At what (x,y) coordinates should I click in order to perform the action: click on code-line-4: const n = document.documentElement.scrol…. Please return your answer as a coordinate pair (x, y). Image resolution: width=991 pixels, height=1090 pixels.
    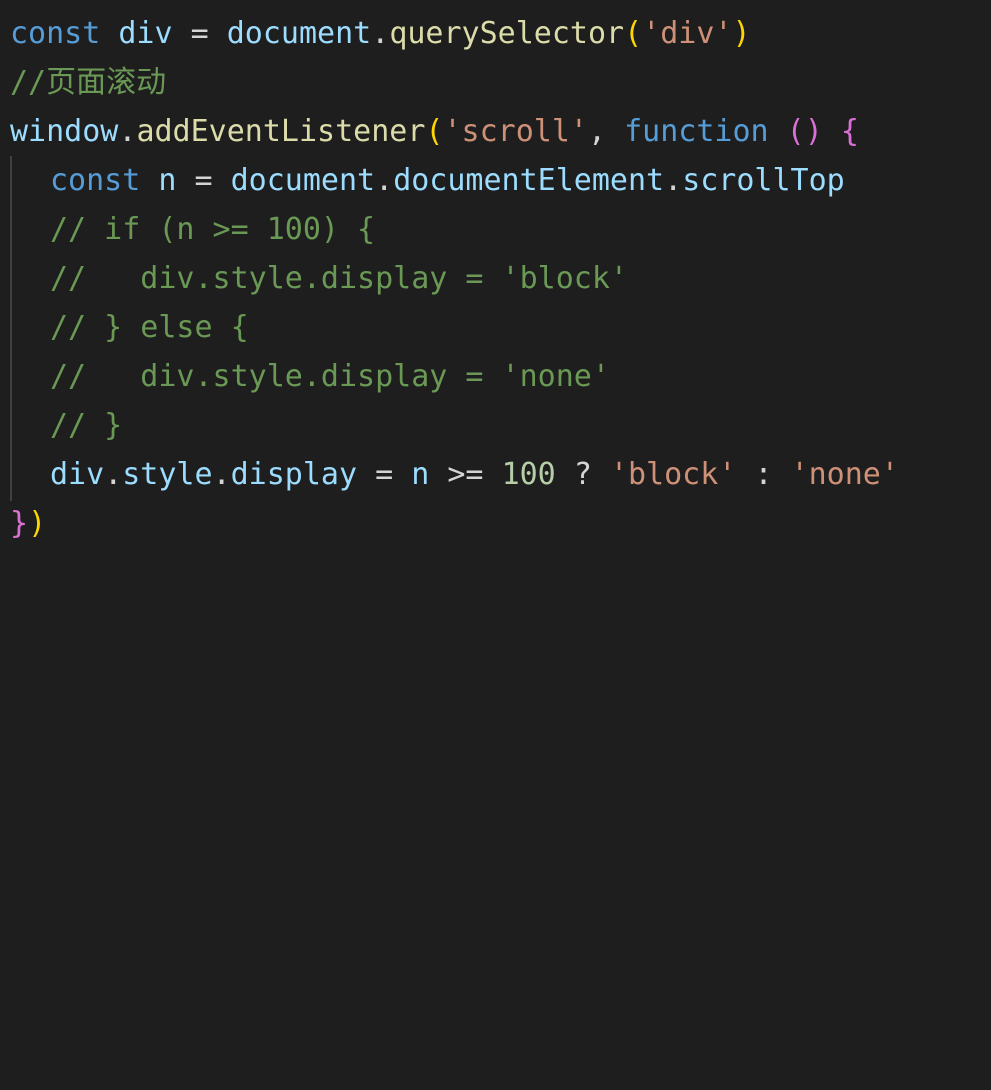
    Looking at the image, I should click on (447, 180).